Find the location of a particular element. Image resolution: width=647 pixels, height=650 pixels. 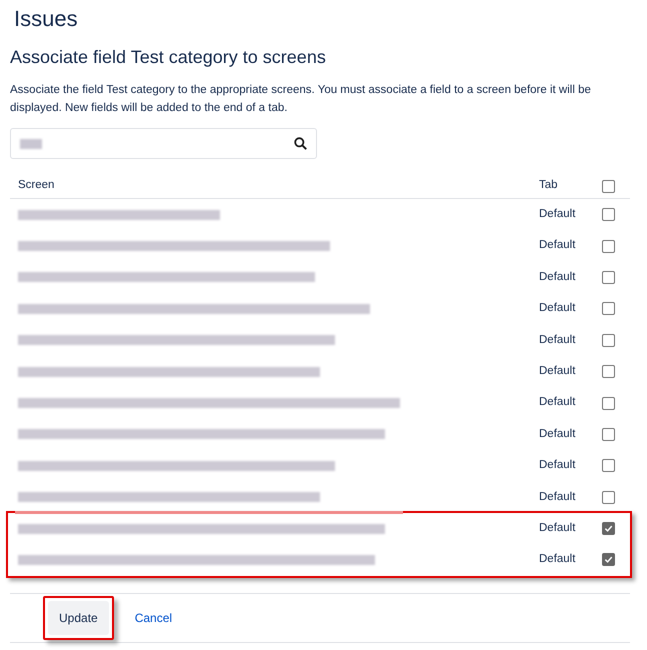

page-title: Issues is located at coordinates (46, 19).